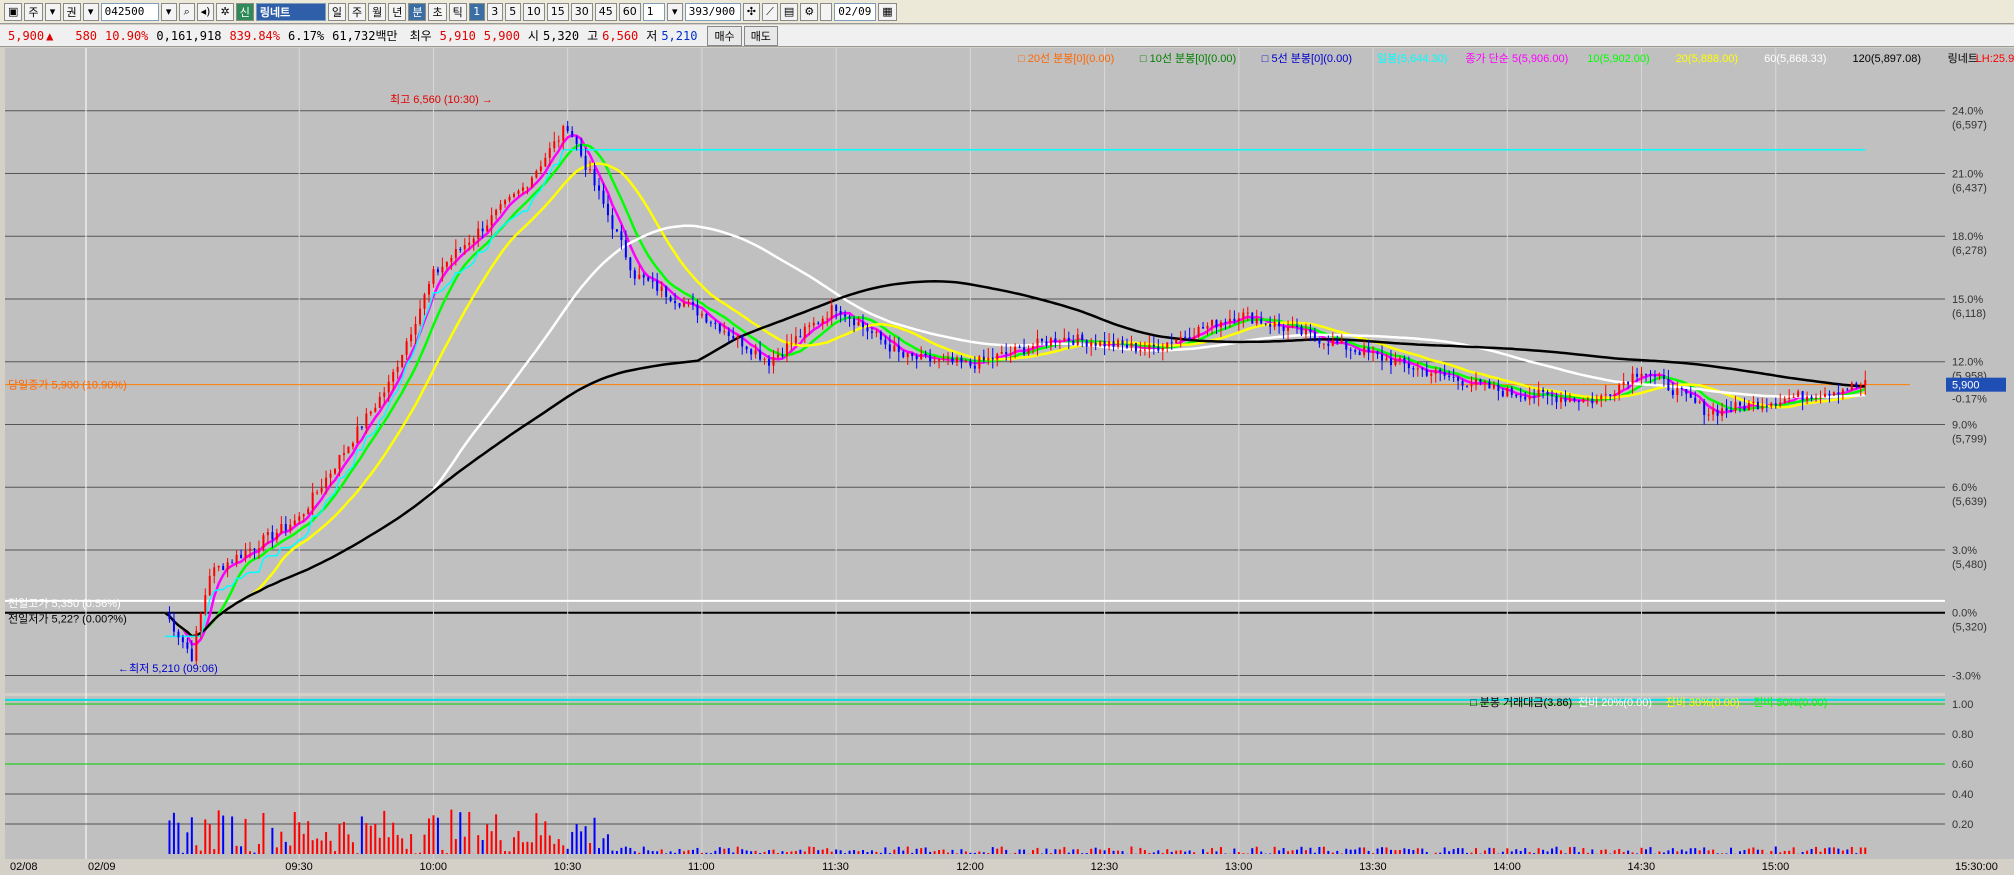 This screenshot has height=875, width=2014. I want to click on crosshair-icon: ✣, so click(751, 11).